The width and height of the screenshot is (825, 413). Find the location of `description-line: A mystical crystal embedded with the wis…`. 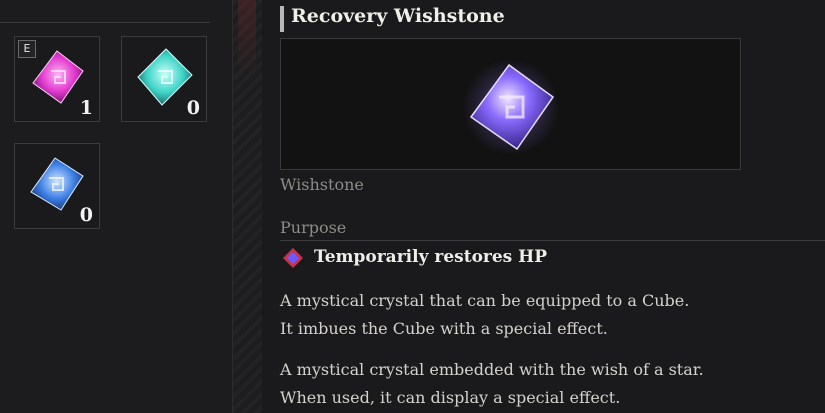

description-line: A mystical crystal embedded with the wis… is located at coordinates (492, 369).